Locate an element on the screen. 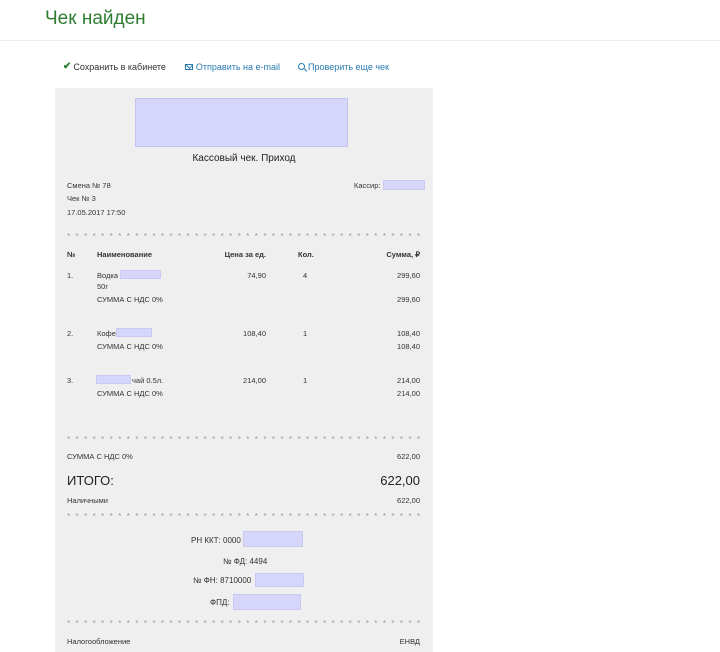  item-2-num: 2. is located at coordinates (70, 333).